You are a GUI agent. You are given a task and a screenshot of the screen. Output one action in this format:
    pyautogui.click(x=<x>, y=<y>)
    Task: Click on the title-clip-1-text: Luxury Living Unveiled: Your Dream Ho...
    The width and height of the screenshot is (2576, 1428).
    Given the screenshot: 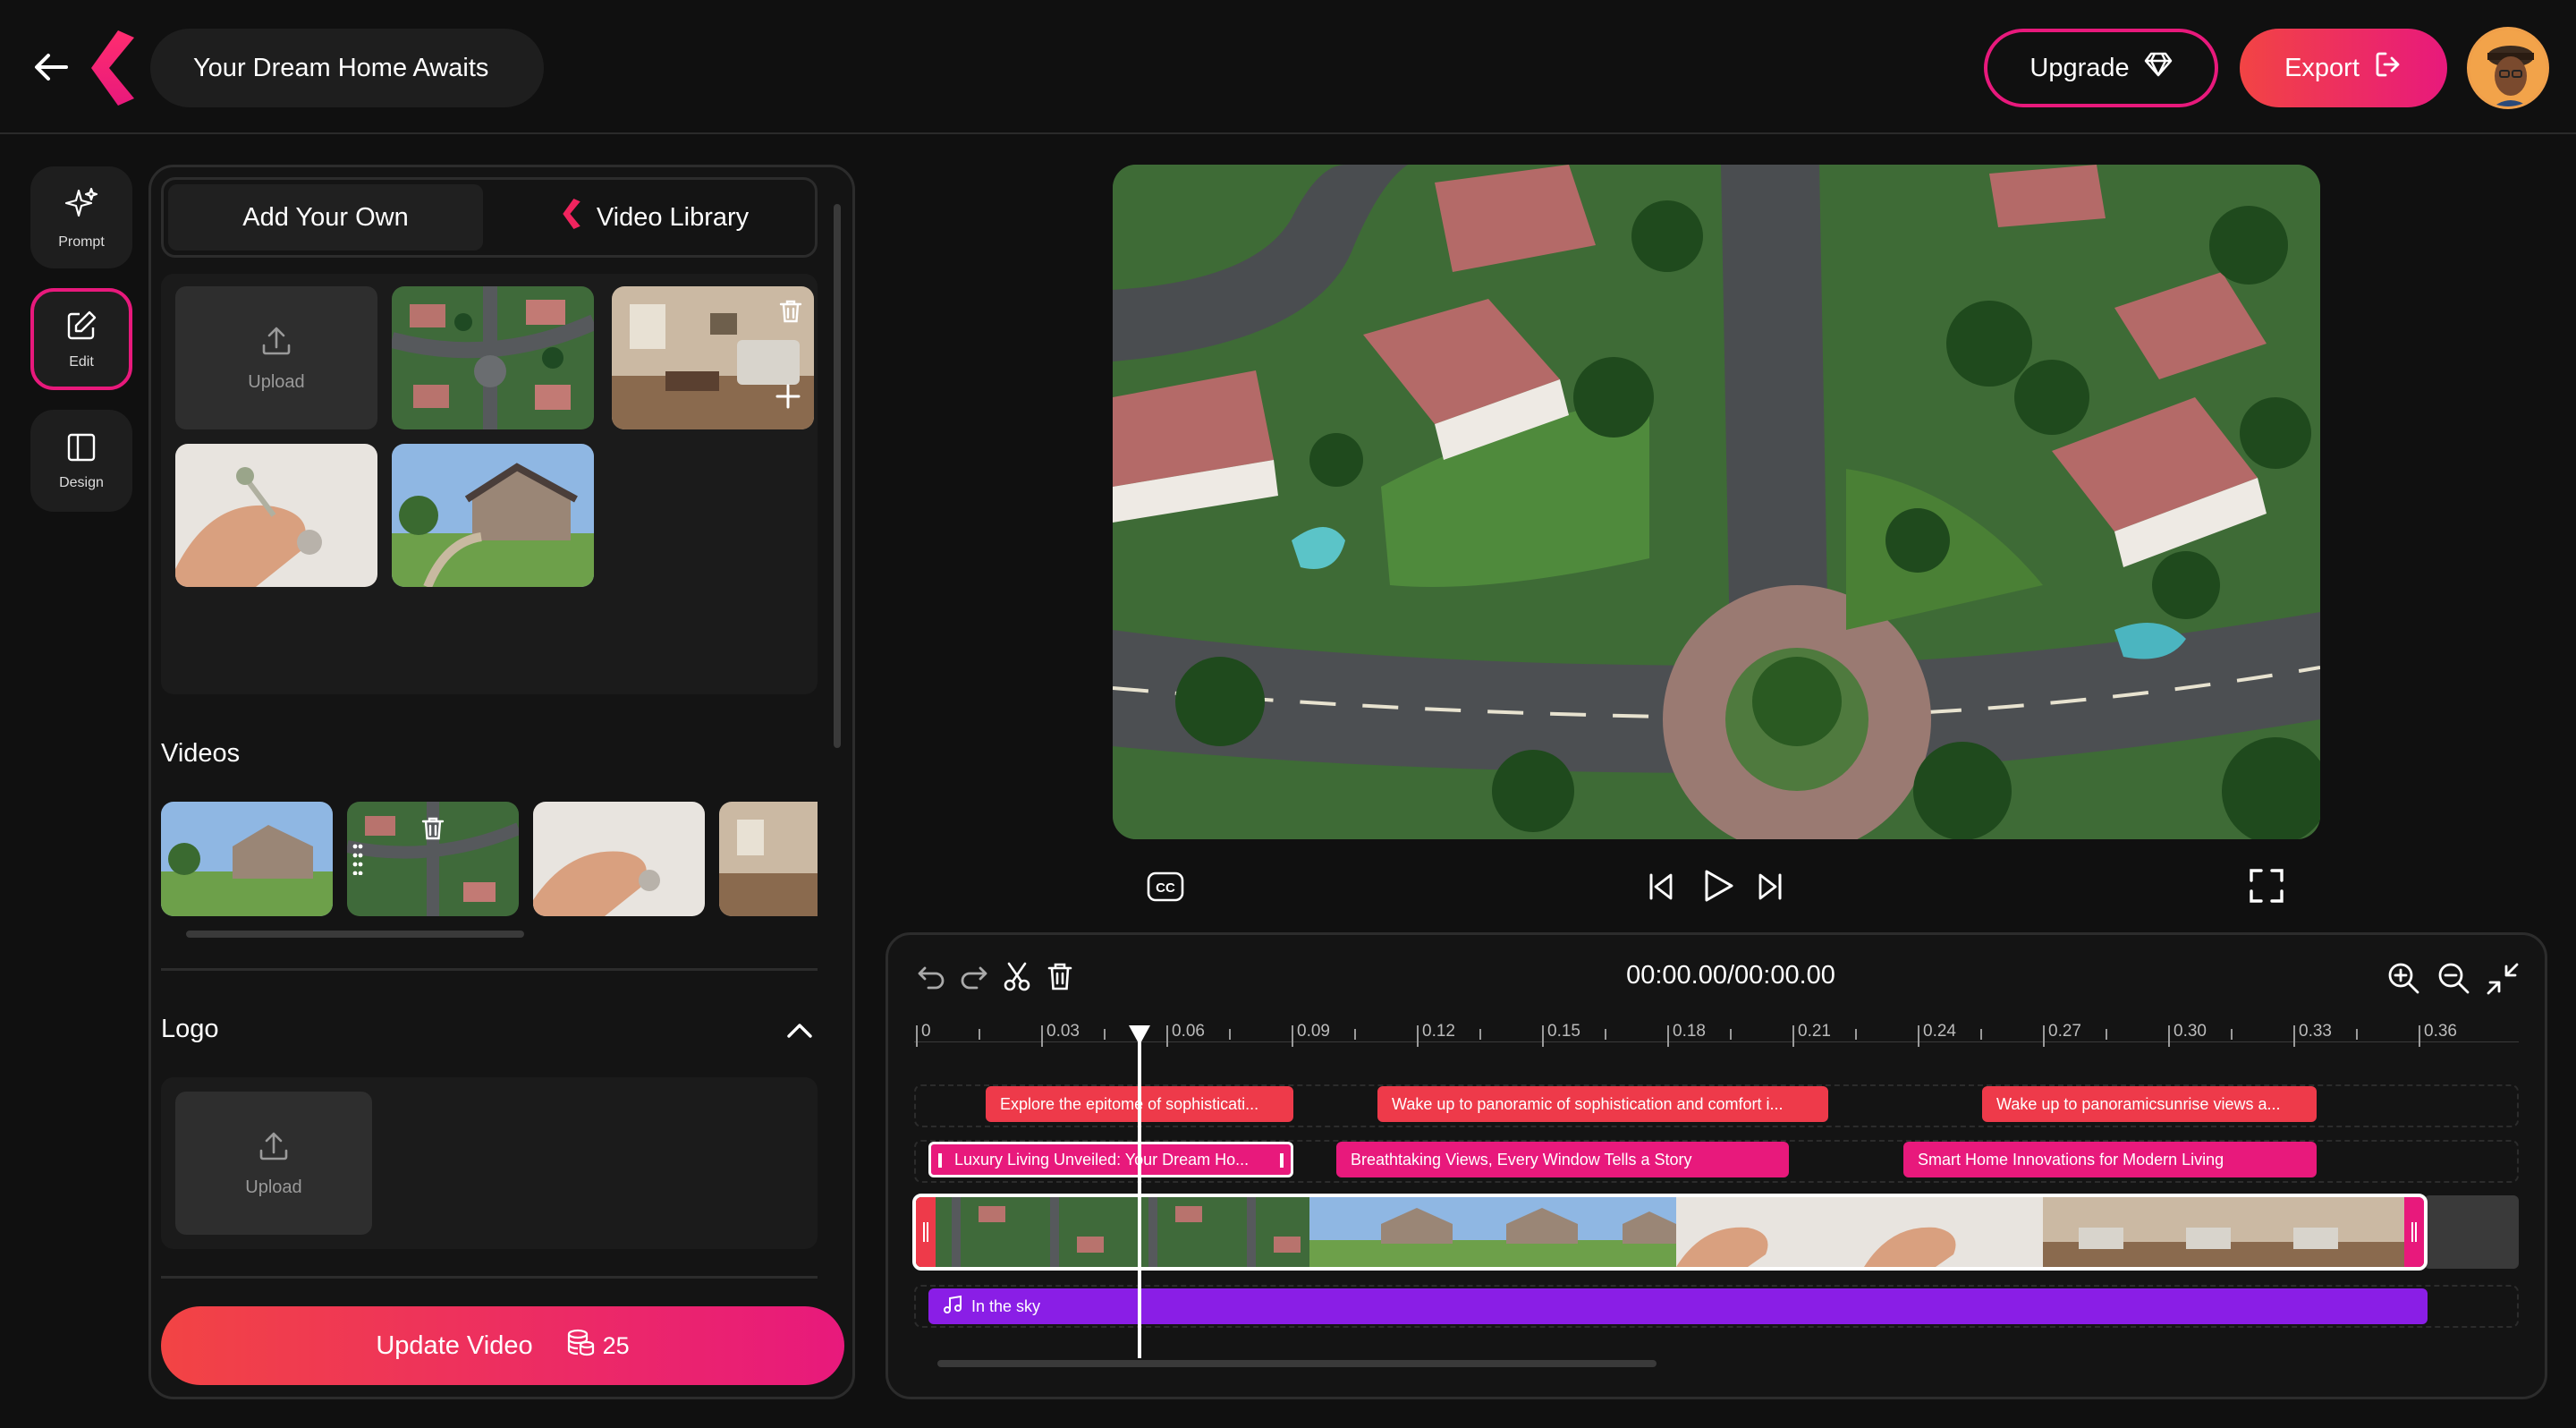 What is the action you would take?
    pyautogui.click(x=1102, y=1159)
    